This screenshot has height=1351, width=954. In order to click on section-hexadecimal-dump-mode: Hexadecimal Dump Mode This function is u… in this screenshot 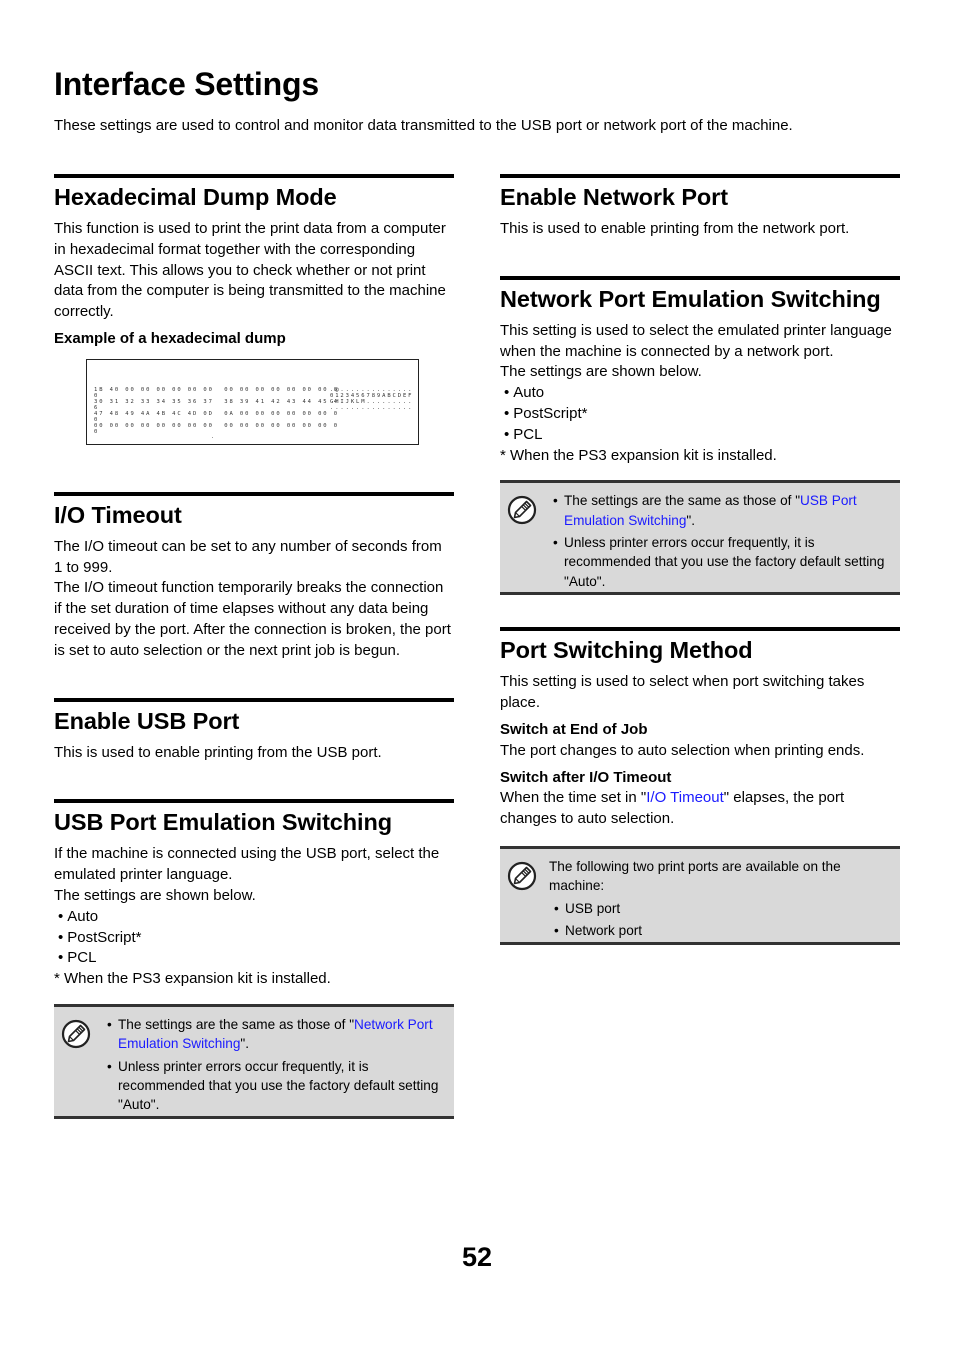, I will do `click(254, 309)`.